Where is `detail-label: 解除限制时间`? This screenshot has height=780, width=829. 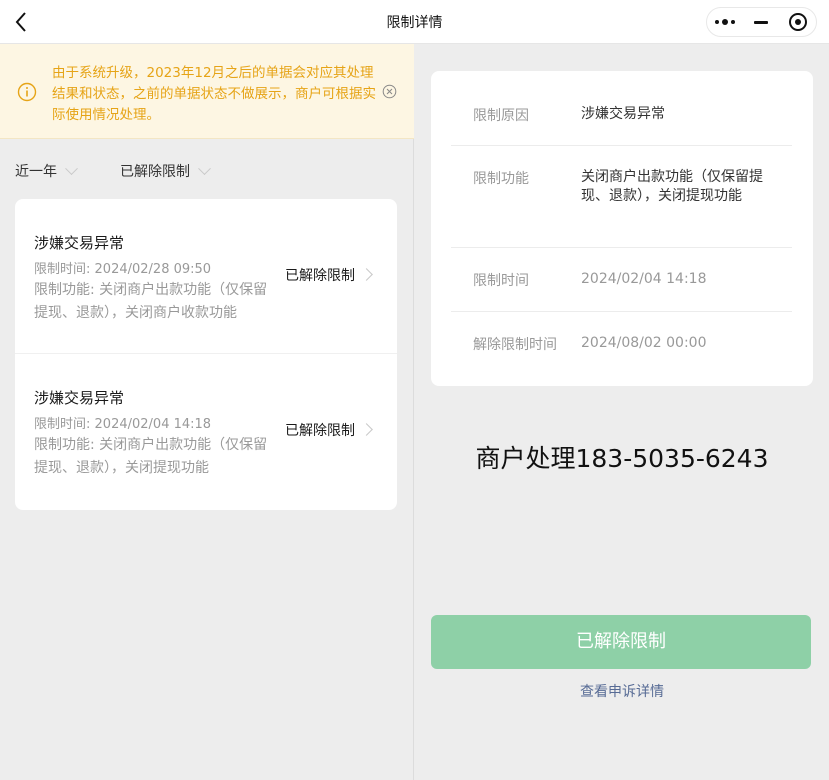
detail-label: 解除限制时间 is located at coordinates (515, 345).